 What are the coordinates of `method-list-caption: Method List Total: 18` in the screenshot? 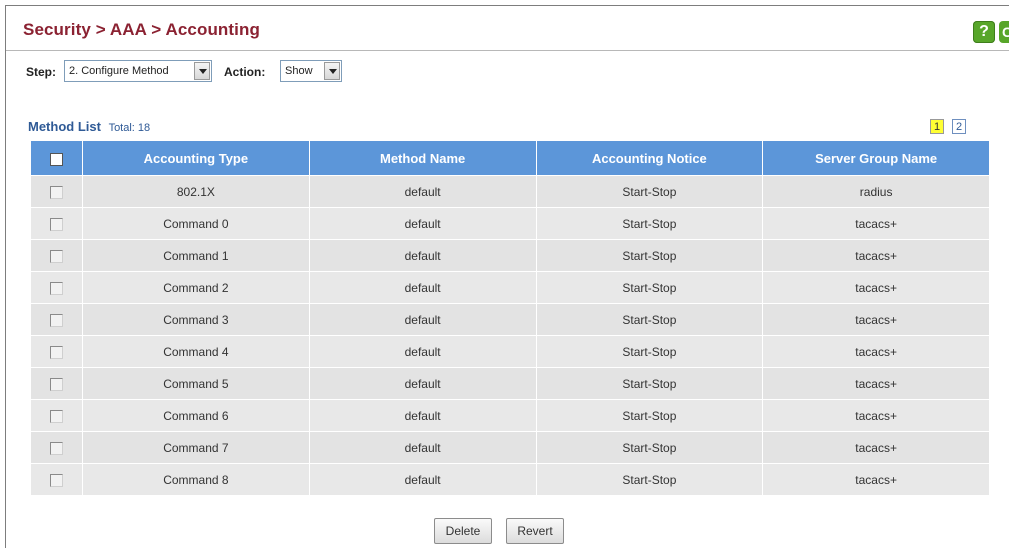 It's located at (89, 126).